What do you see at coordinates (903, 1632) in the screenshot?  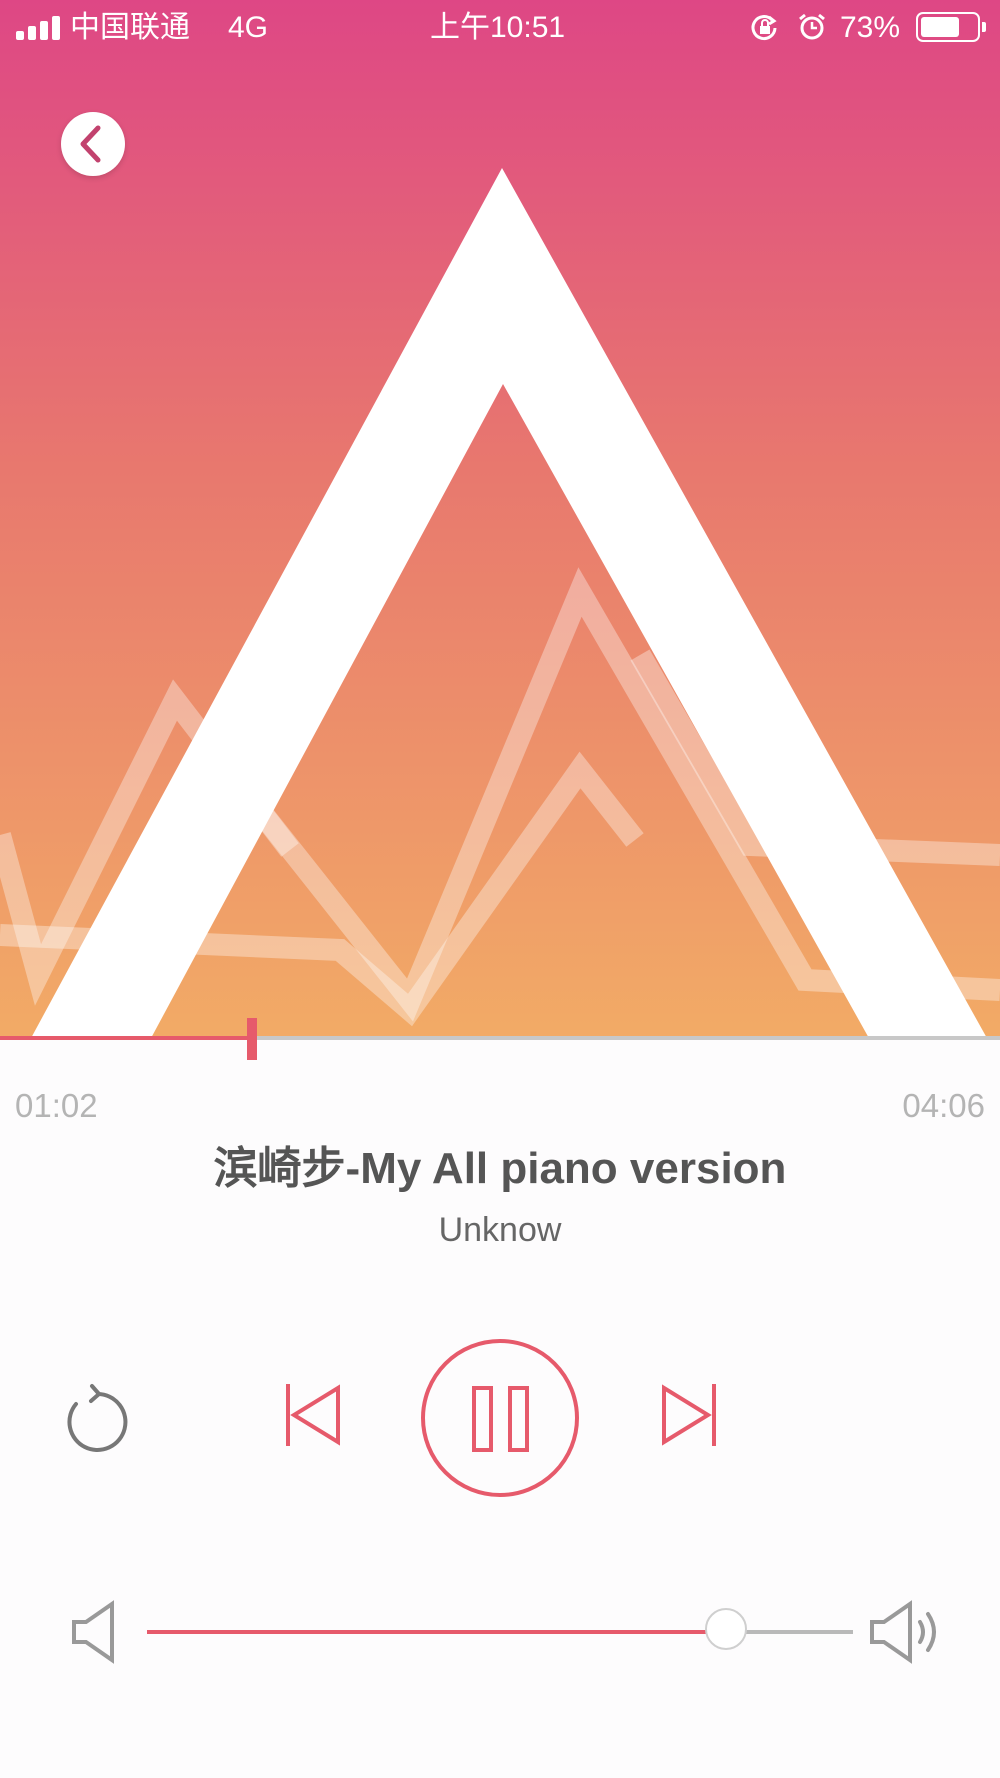 I see `volume-high-icon` at bounding box center [903, 1632].